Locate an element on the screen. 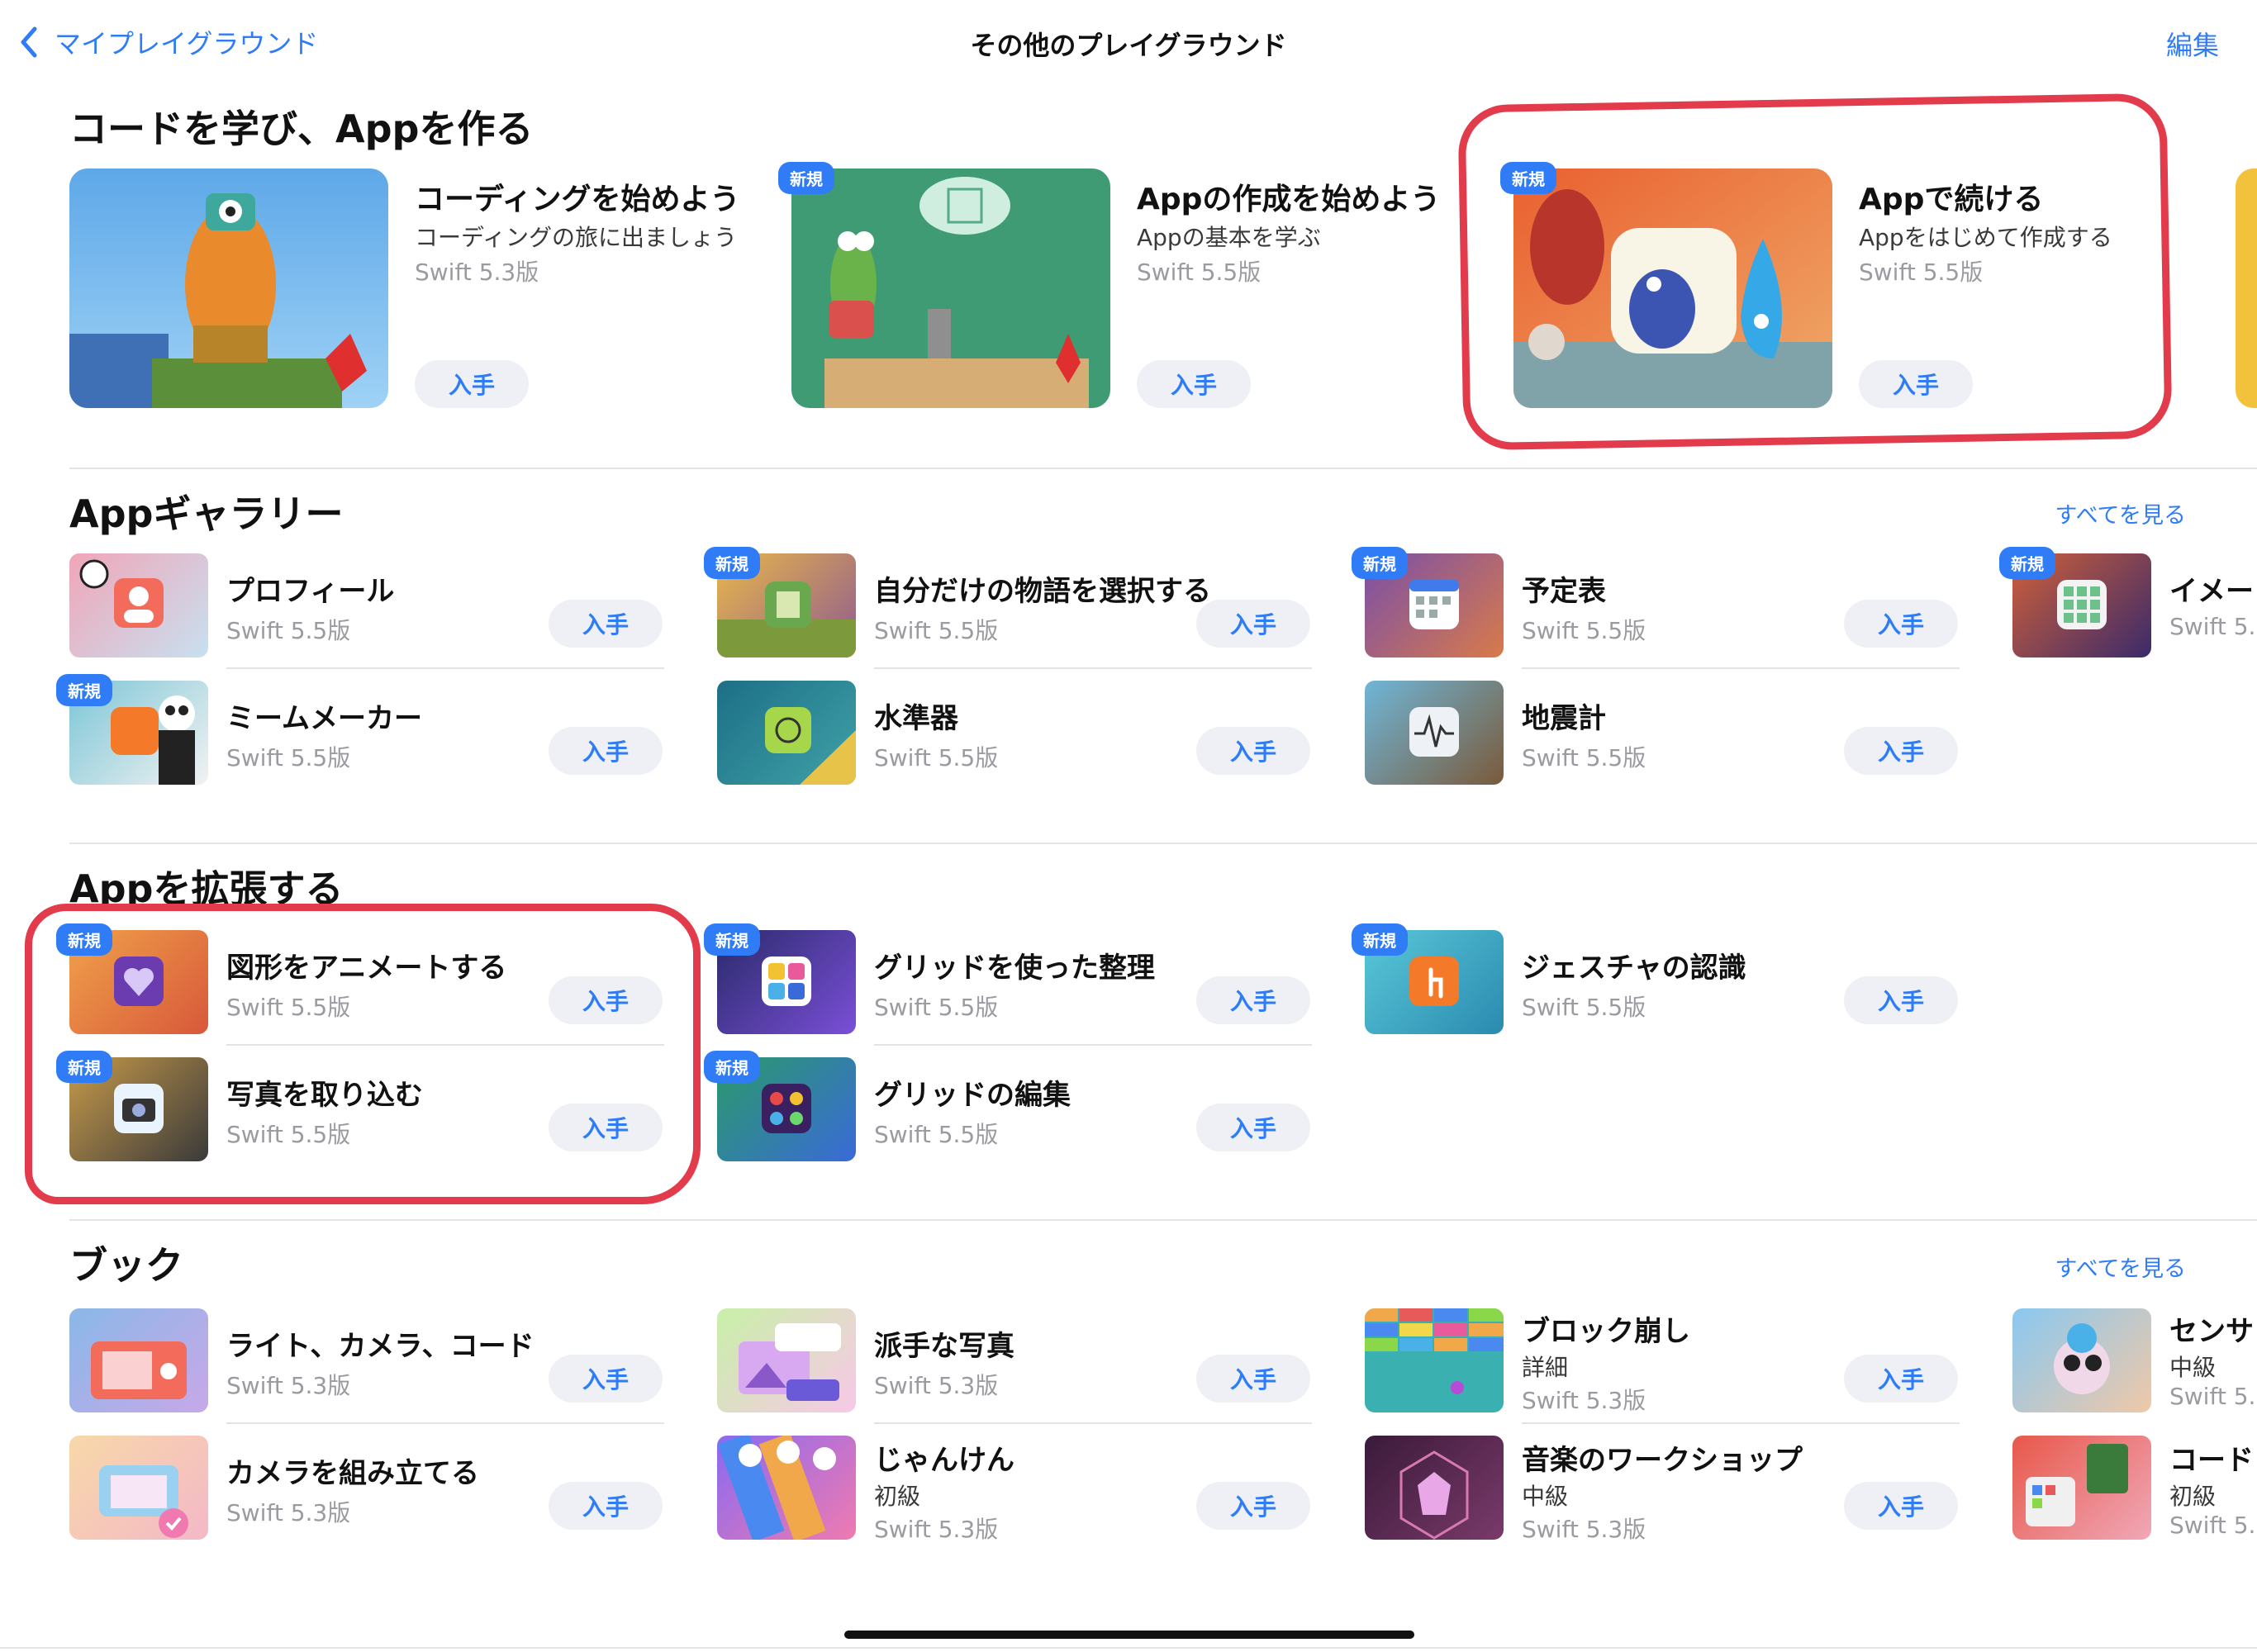 This screenshot has width=2257, height=1652. thumbnail-music-workshop is located at coordinates (1434, 1488).